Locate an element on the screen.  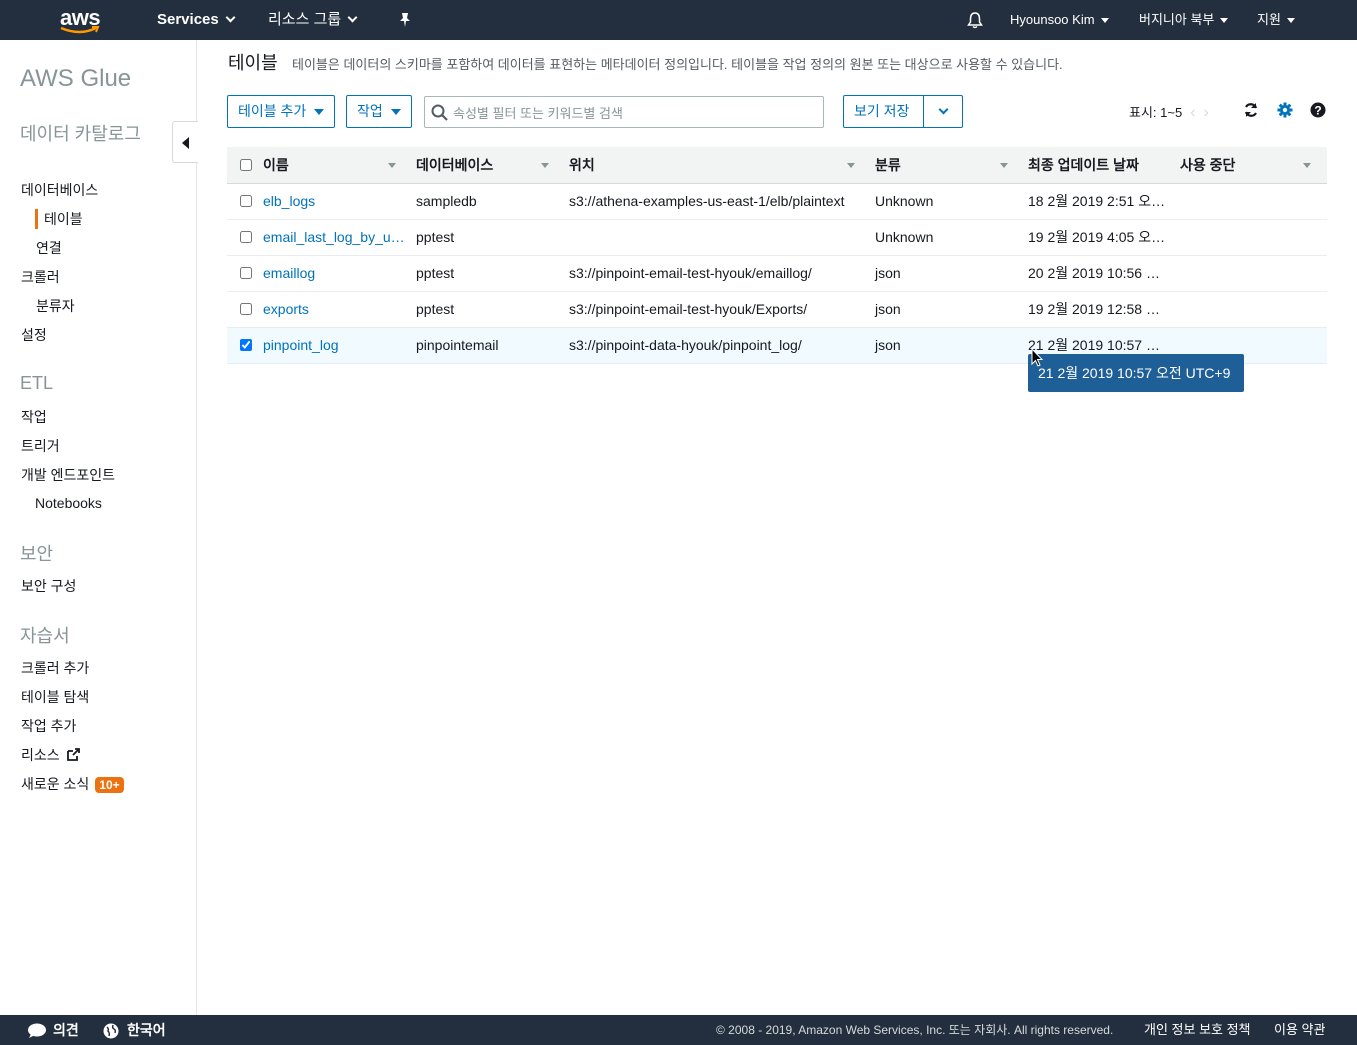
sidebar-section-catalog: 데이터 카탈로그 is located at coordinates (80, 134).